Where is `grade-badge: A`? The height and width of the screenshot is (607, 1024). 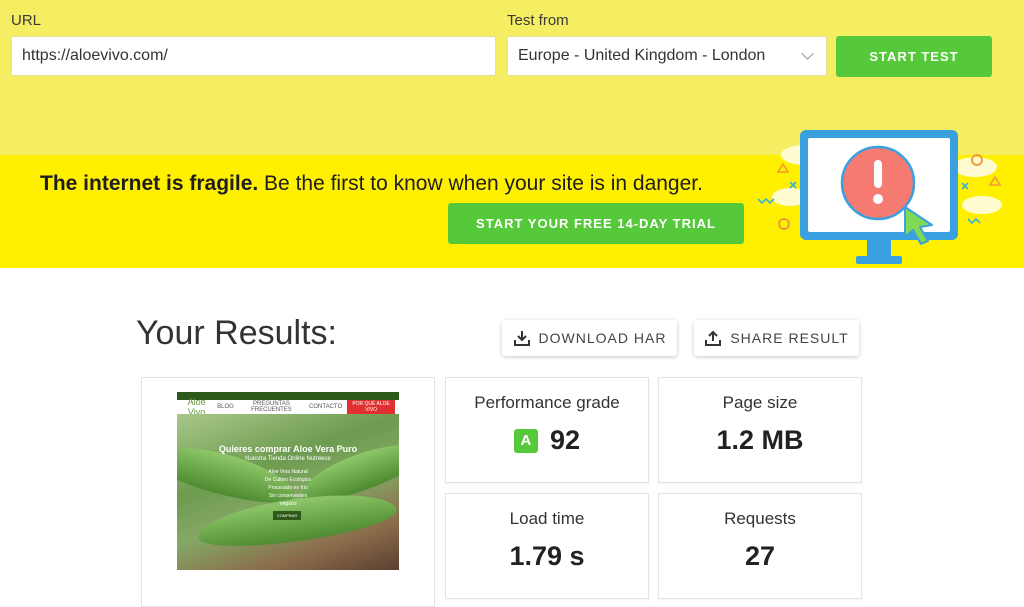
grade-badge: A is located at coordinates (525, 440).